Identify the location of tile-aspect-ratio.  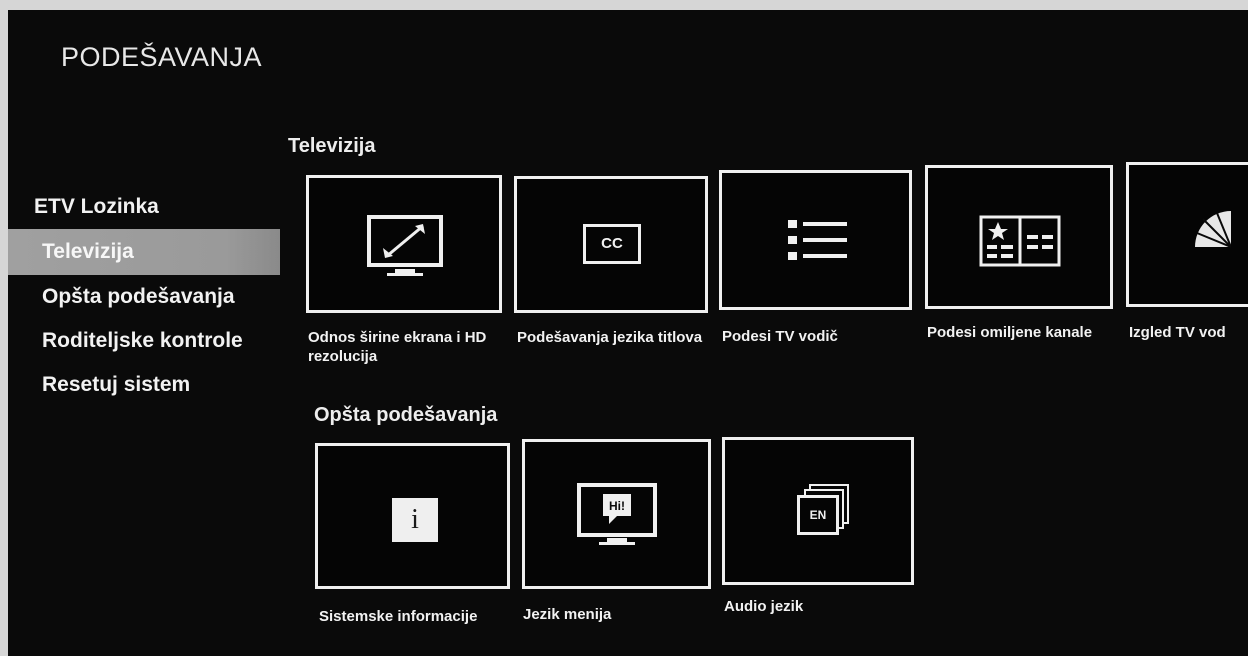
(404, 244).